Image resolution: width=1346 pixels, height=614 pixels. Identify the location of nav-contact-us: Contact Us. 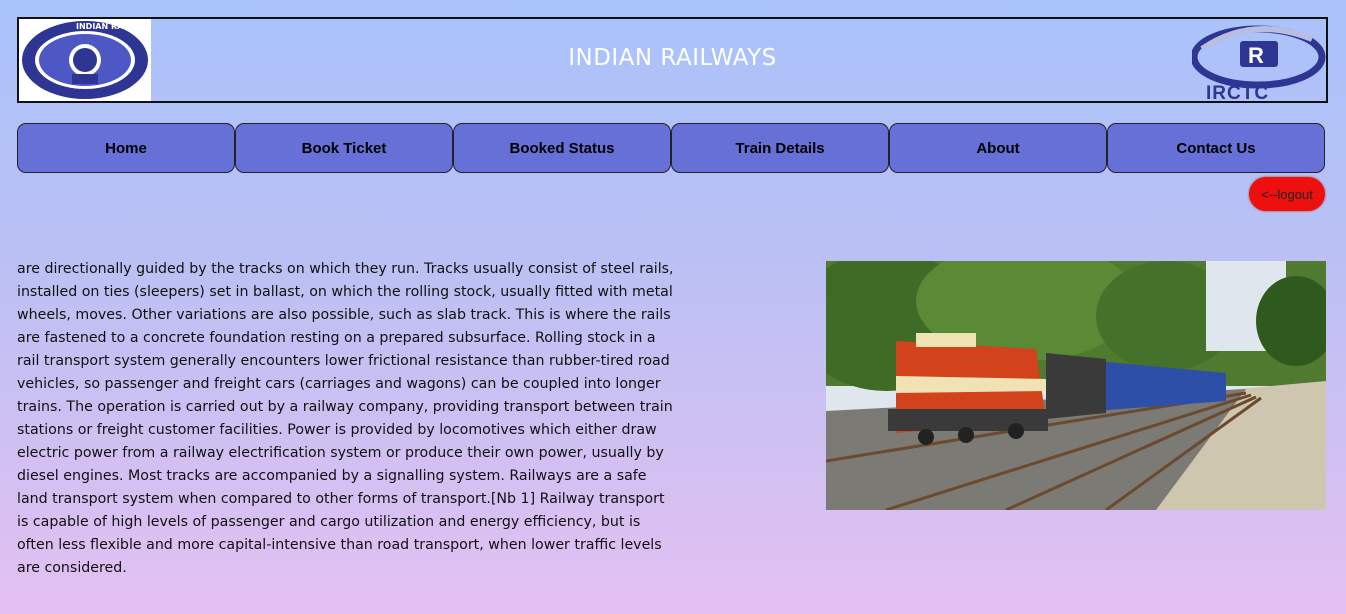
(1216, 148).